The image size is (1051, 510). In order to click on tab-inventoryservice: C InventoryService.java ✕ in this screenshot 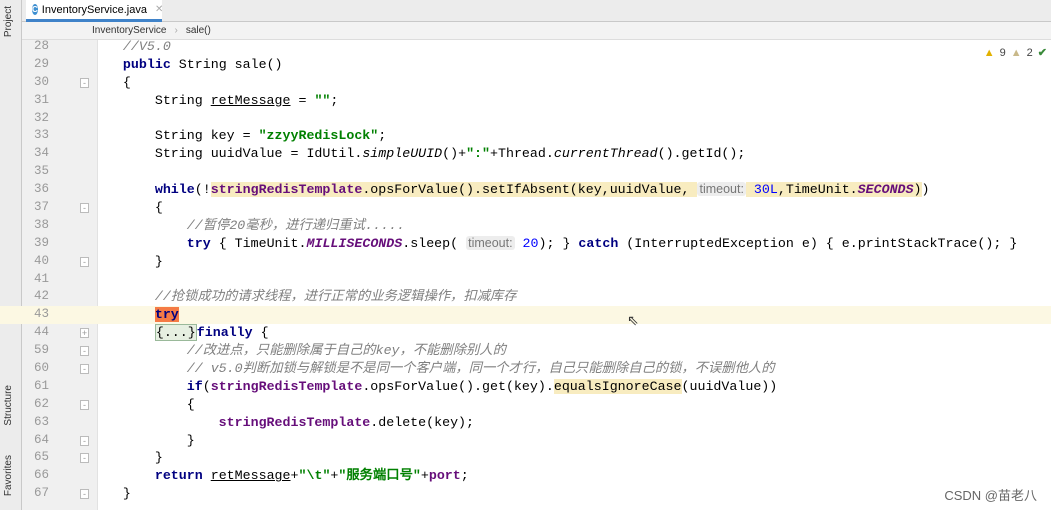, I will do `click(94, 11)`.